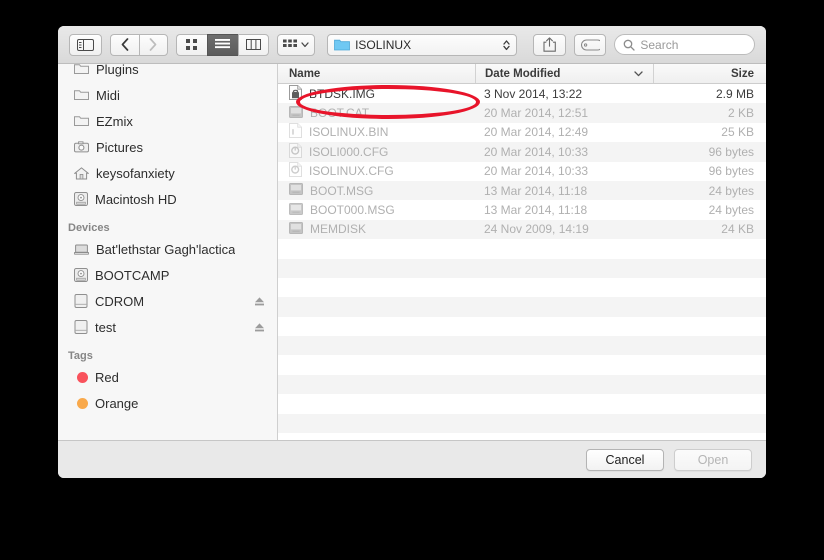 The height and width of the screenshot is (560, 824). Describe the element at coordinates (422, 44) in the screenshot. I see `path-popup-button: ISOLINUX` at that location.